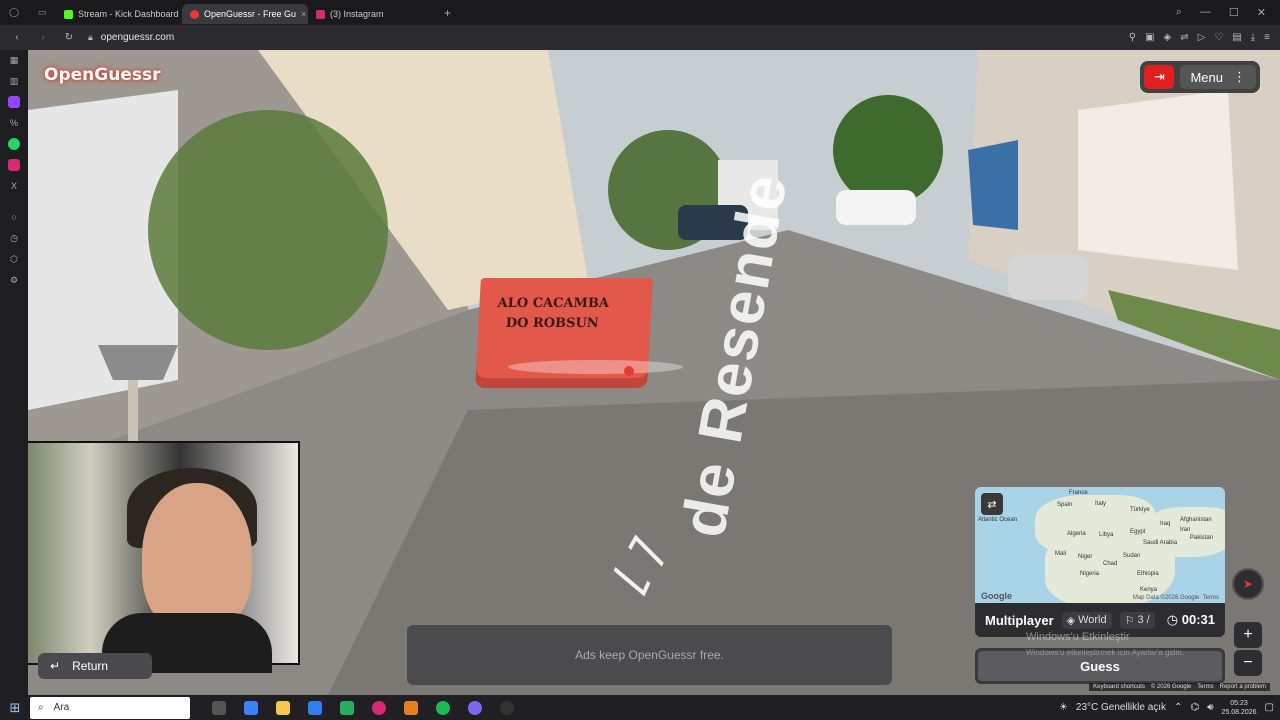 This screenshot has height=720, width=1280. I want to click on forward-icon: ›, so click(43, 37).